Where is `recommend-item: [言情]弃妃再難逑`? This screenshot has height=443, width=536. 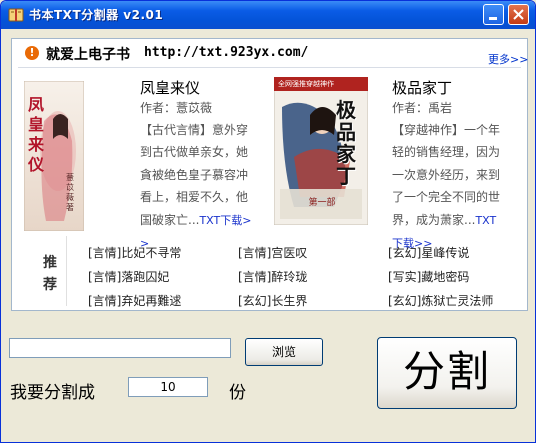
recommend-item: [言情]弃妃再難逑 is located at coordinates (134, 300).